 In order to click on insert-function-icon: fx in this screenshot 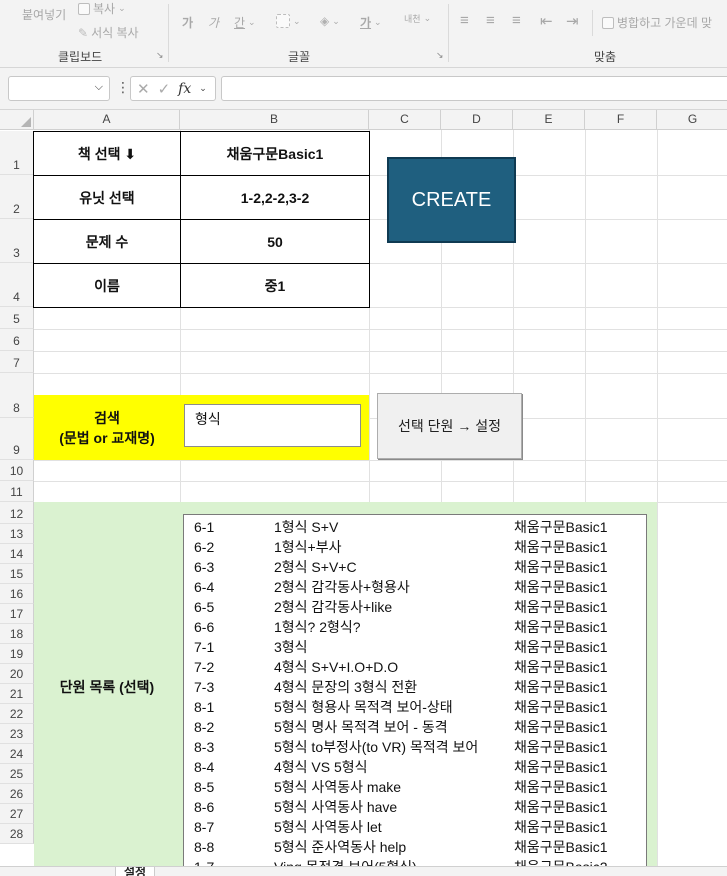, I will do `click(184, 89)`.